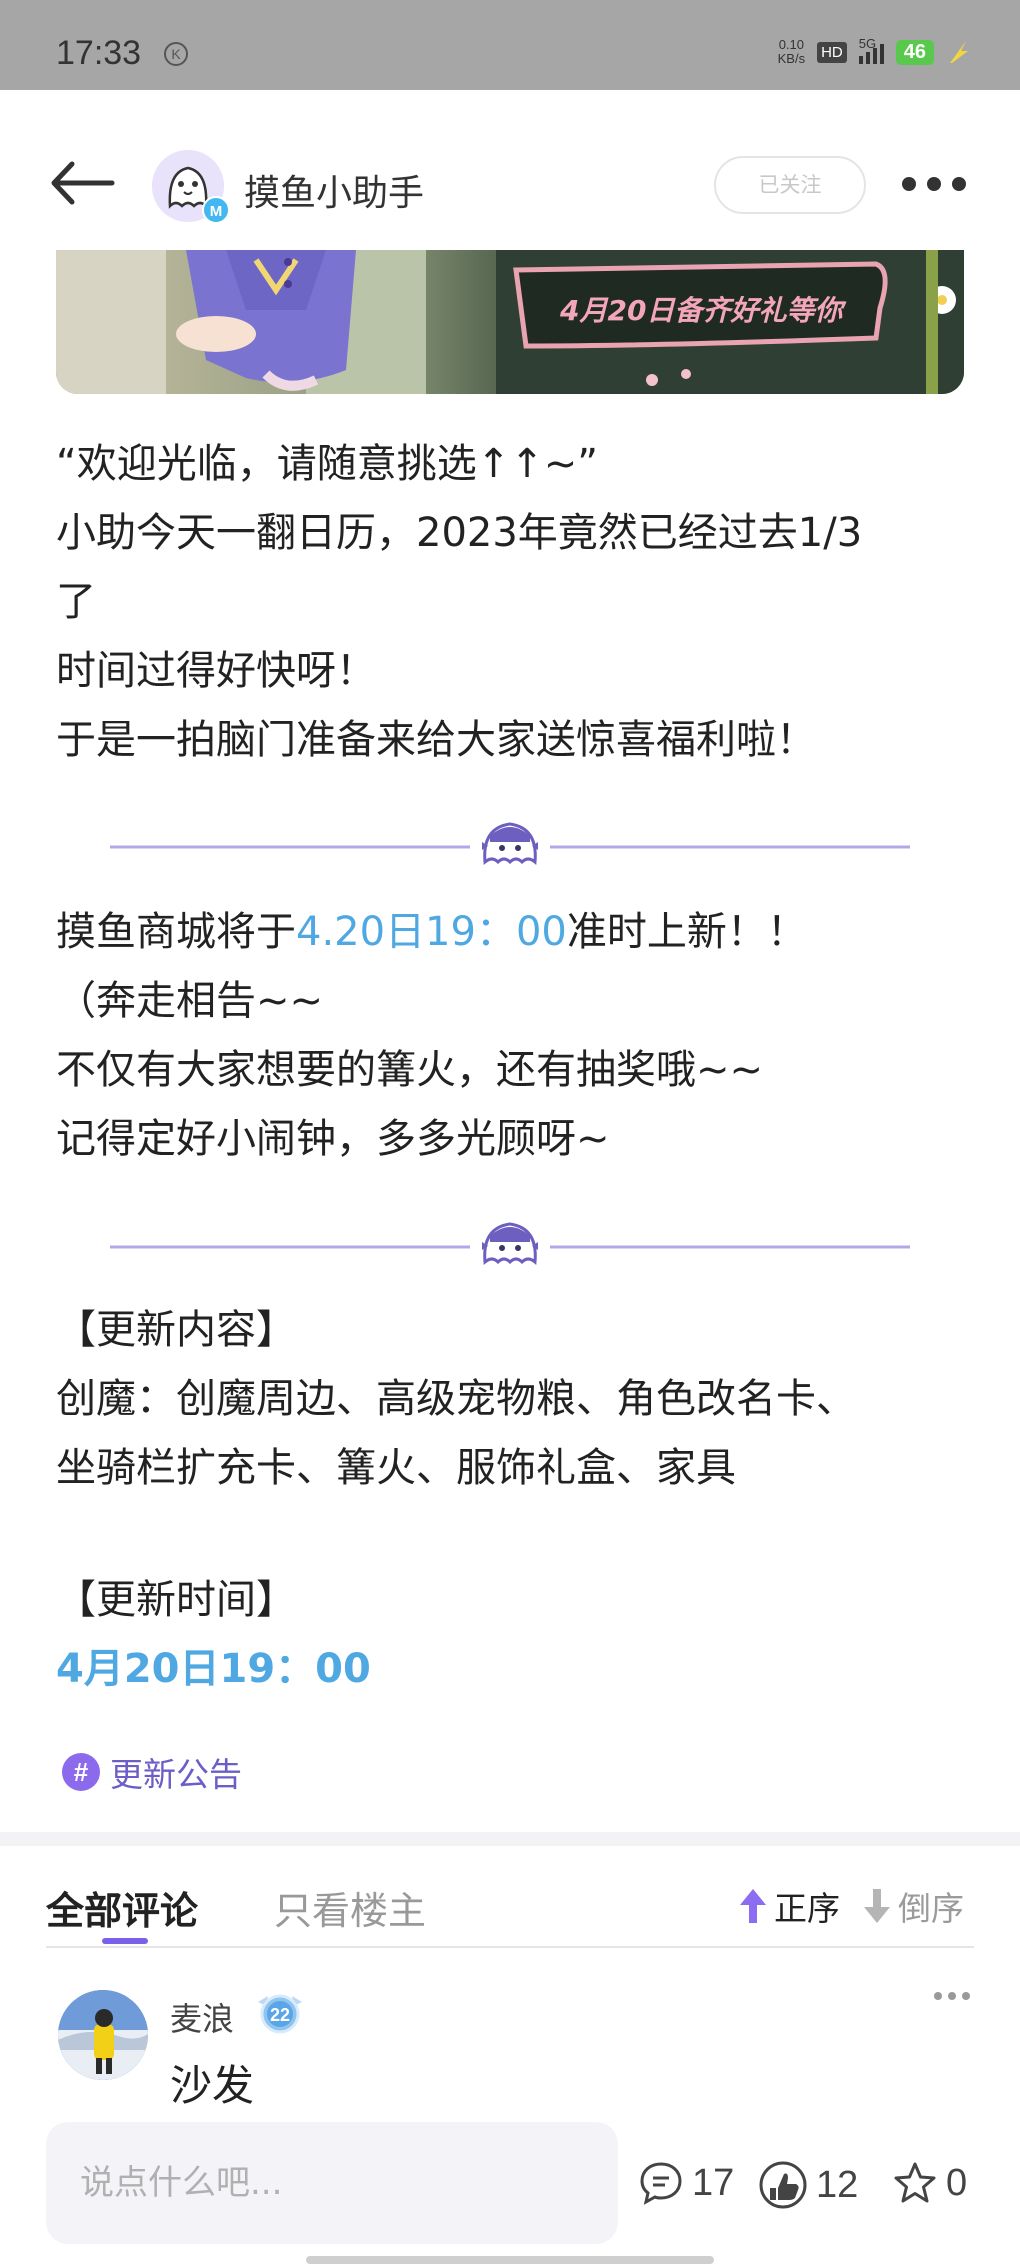 The height and width of the screenshot is (2267, 1020). I want to click on article-line: 不仅有大家想要的篝火，还有抽奖哦~~, so click(410, 1070).